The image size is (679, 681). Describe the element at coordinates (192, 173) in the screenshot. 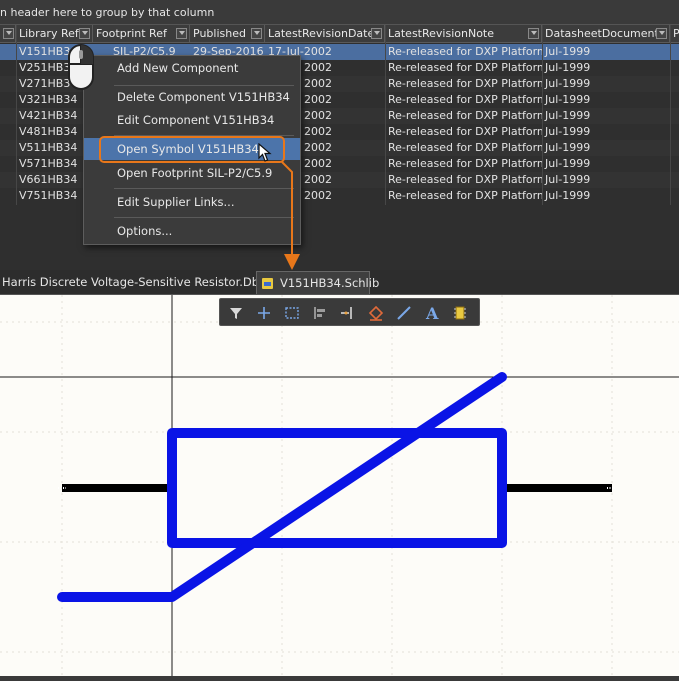

I see `menu-item-open-footprint: Open Footprint SIL-P2/C5.9` at that location.